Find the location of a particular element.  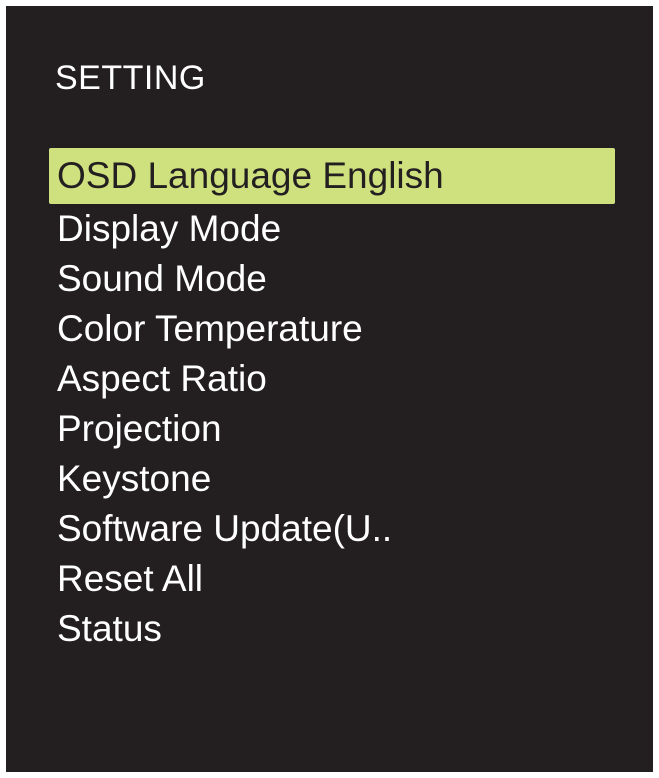

menu-item-software-update: Software Update(U.. is located at coordinates (332, 529).